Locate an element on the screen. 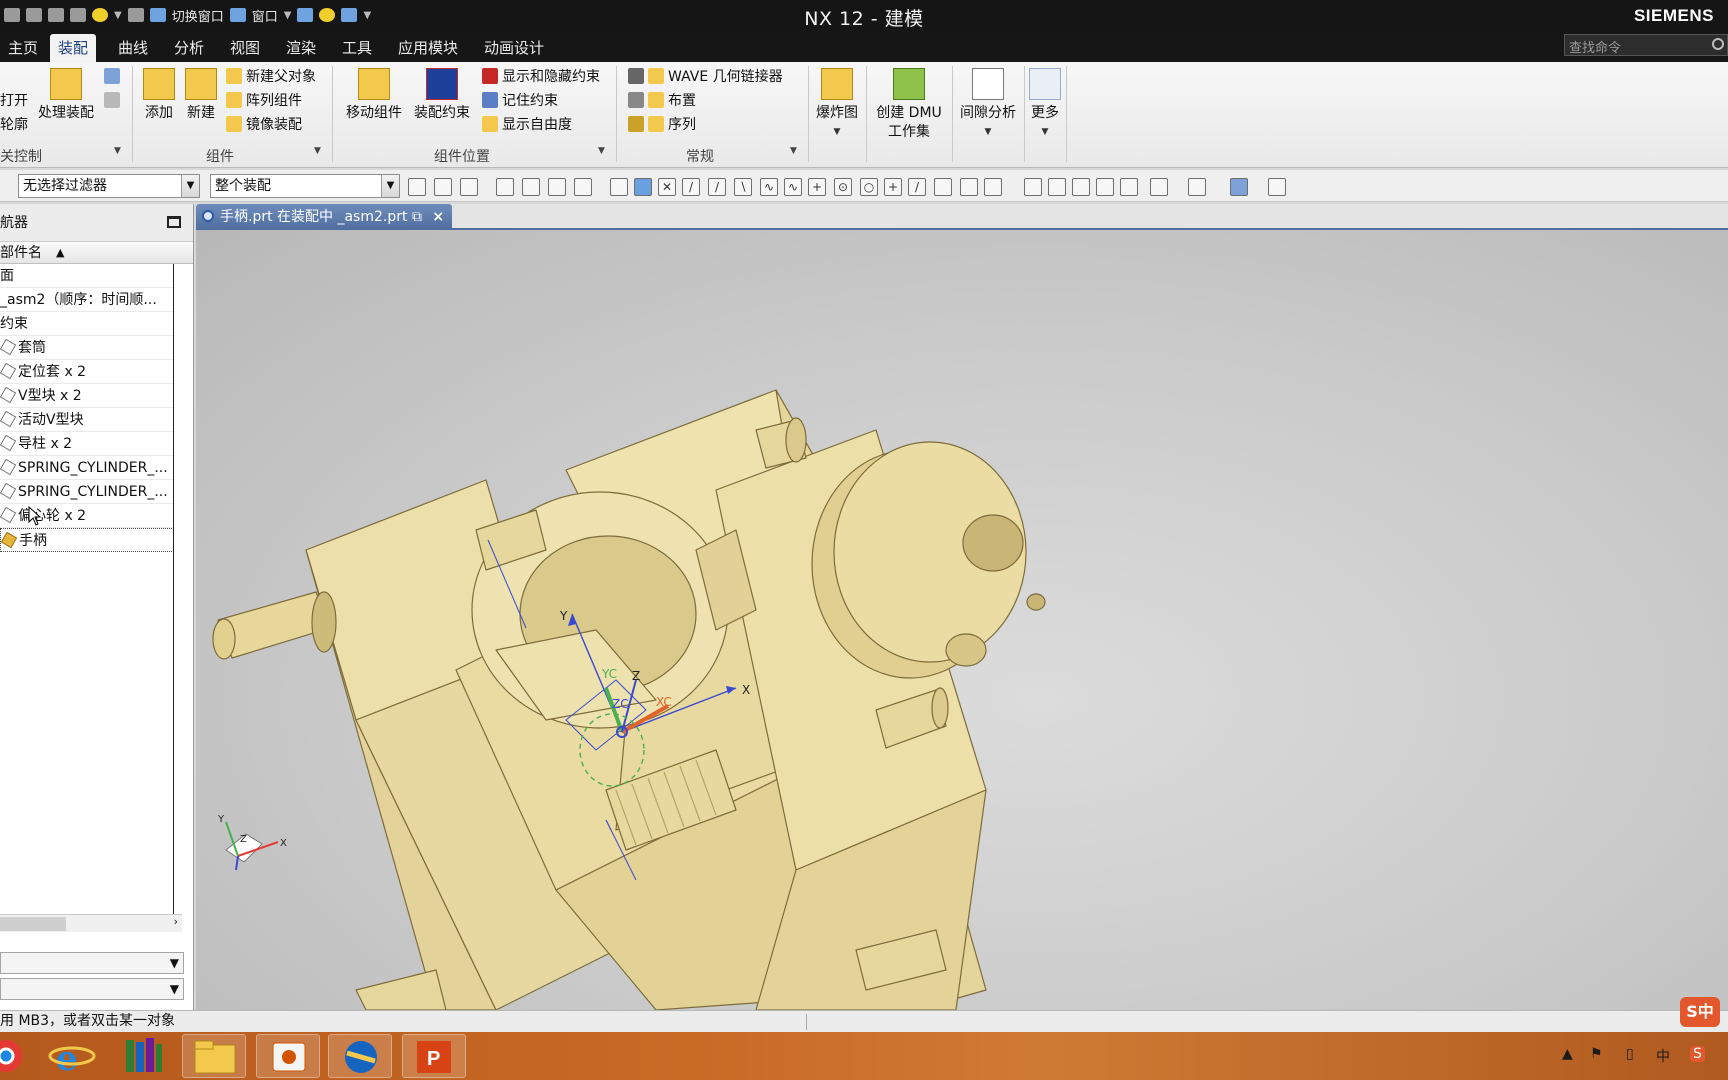 This screenshot has width=1728, height=1080. ie-icon: e is located at coordinates (72, 1056).